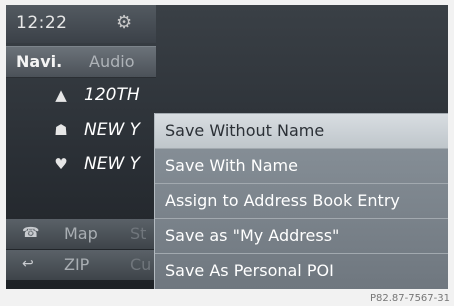 The height and width of the screenshot is (306, 454). I want to click on status-bar: 12:22 ⚙, so click(81, 24).